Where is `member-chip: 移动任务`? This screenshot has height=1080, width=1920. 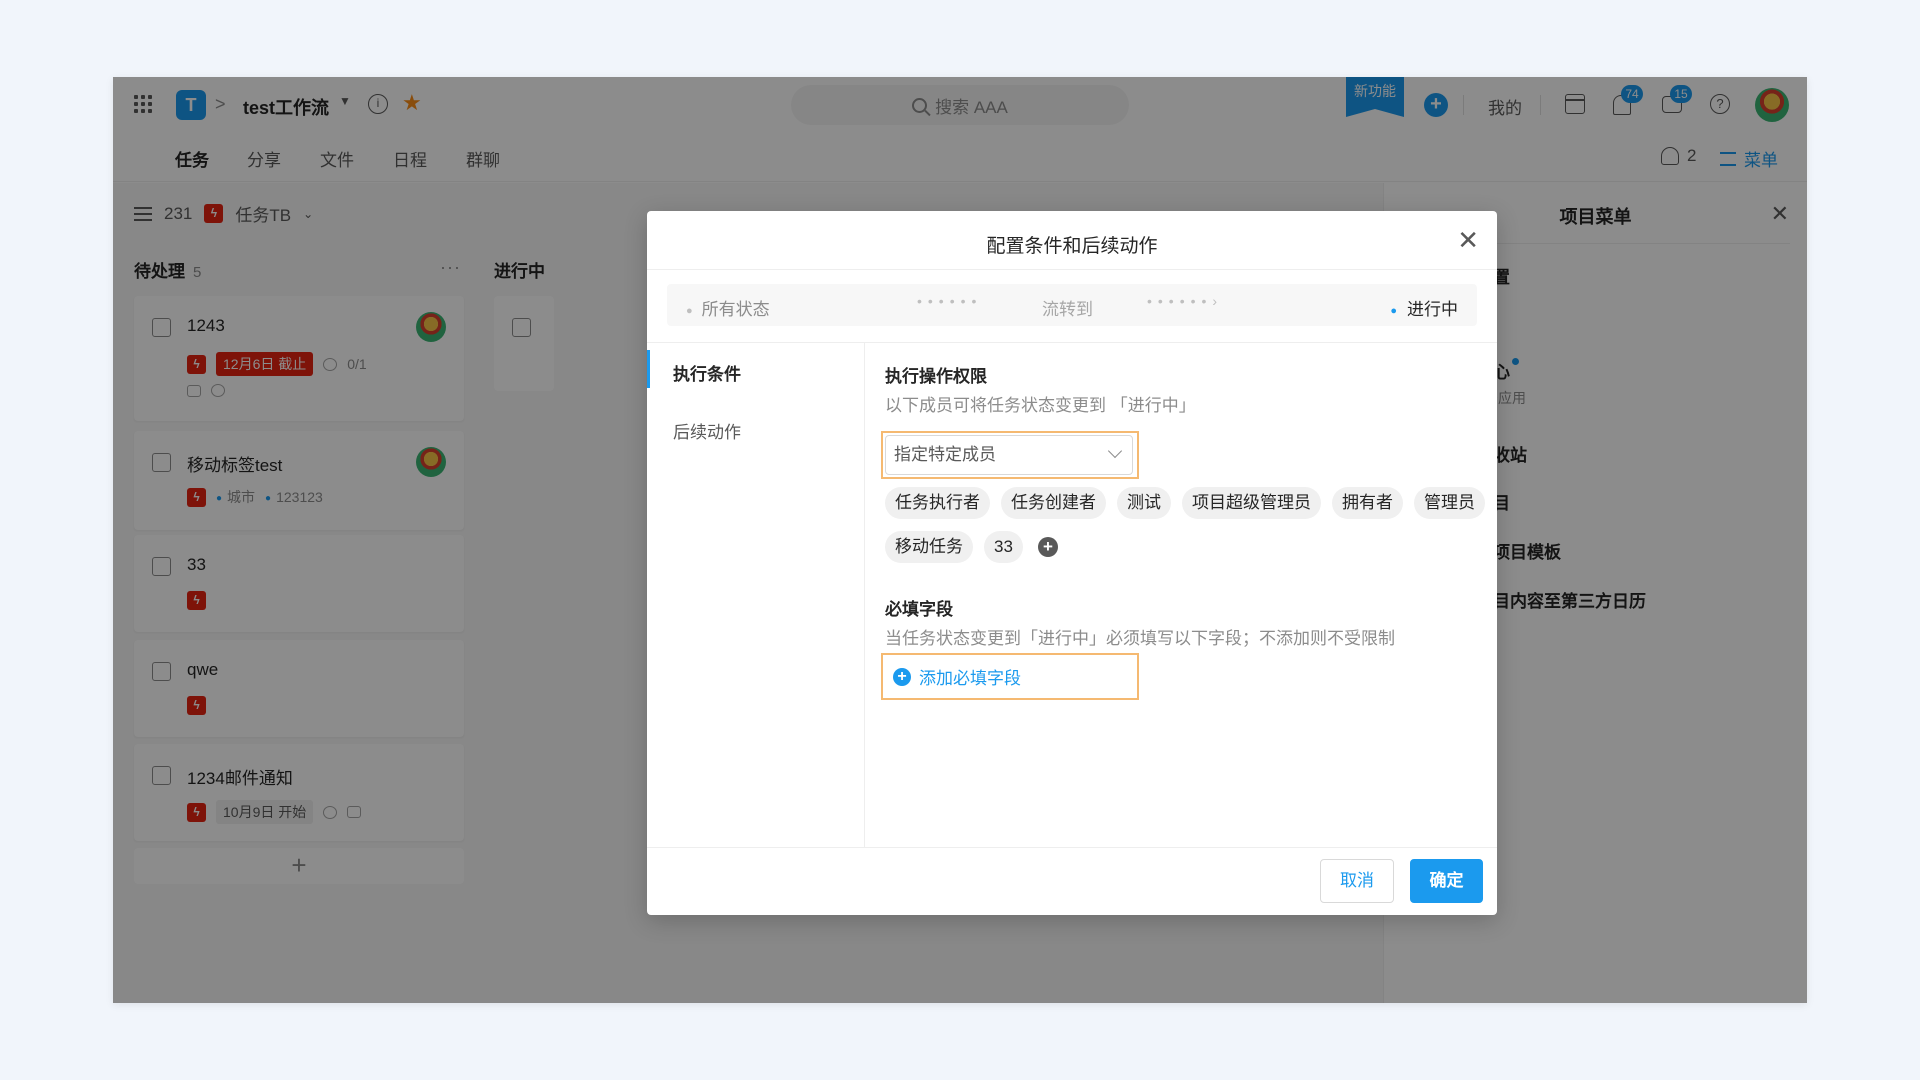 member-chip: 移动任务 is located at coordinates (929, 547).